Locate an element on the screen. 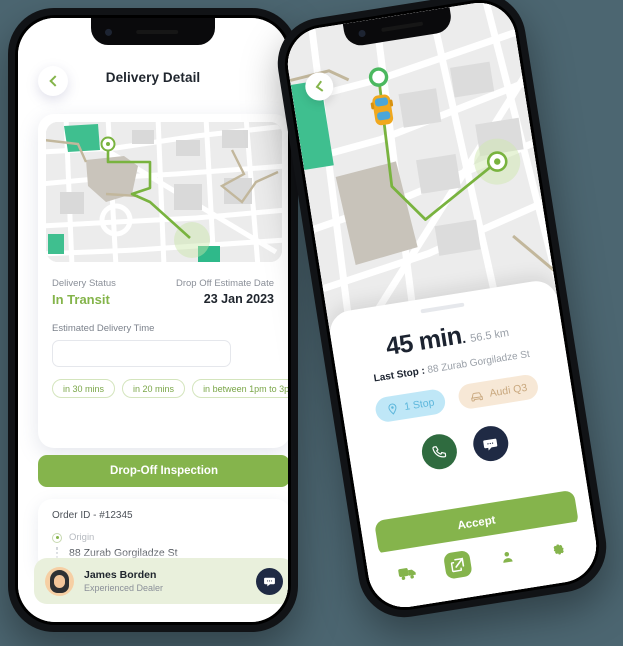  estimated-delivery-time-label: Estimated Delivery Time is located at coordinates (103, 328).